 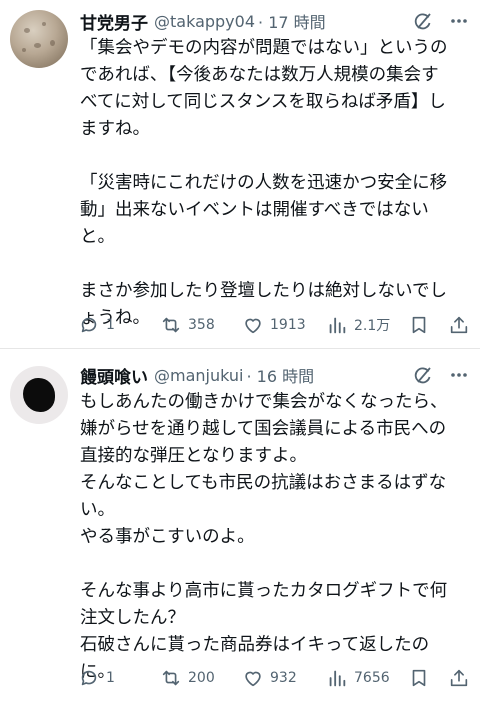 I want to click on tweet-header: 甘党男子 @takappy04 · 17 時間, so click(x=275, y=21).